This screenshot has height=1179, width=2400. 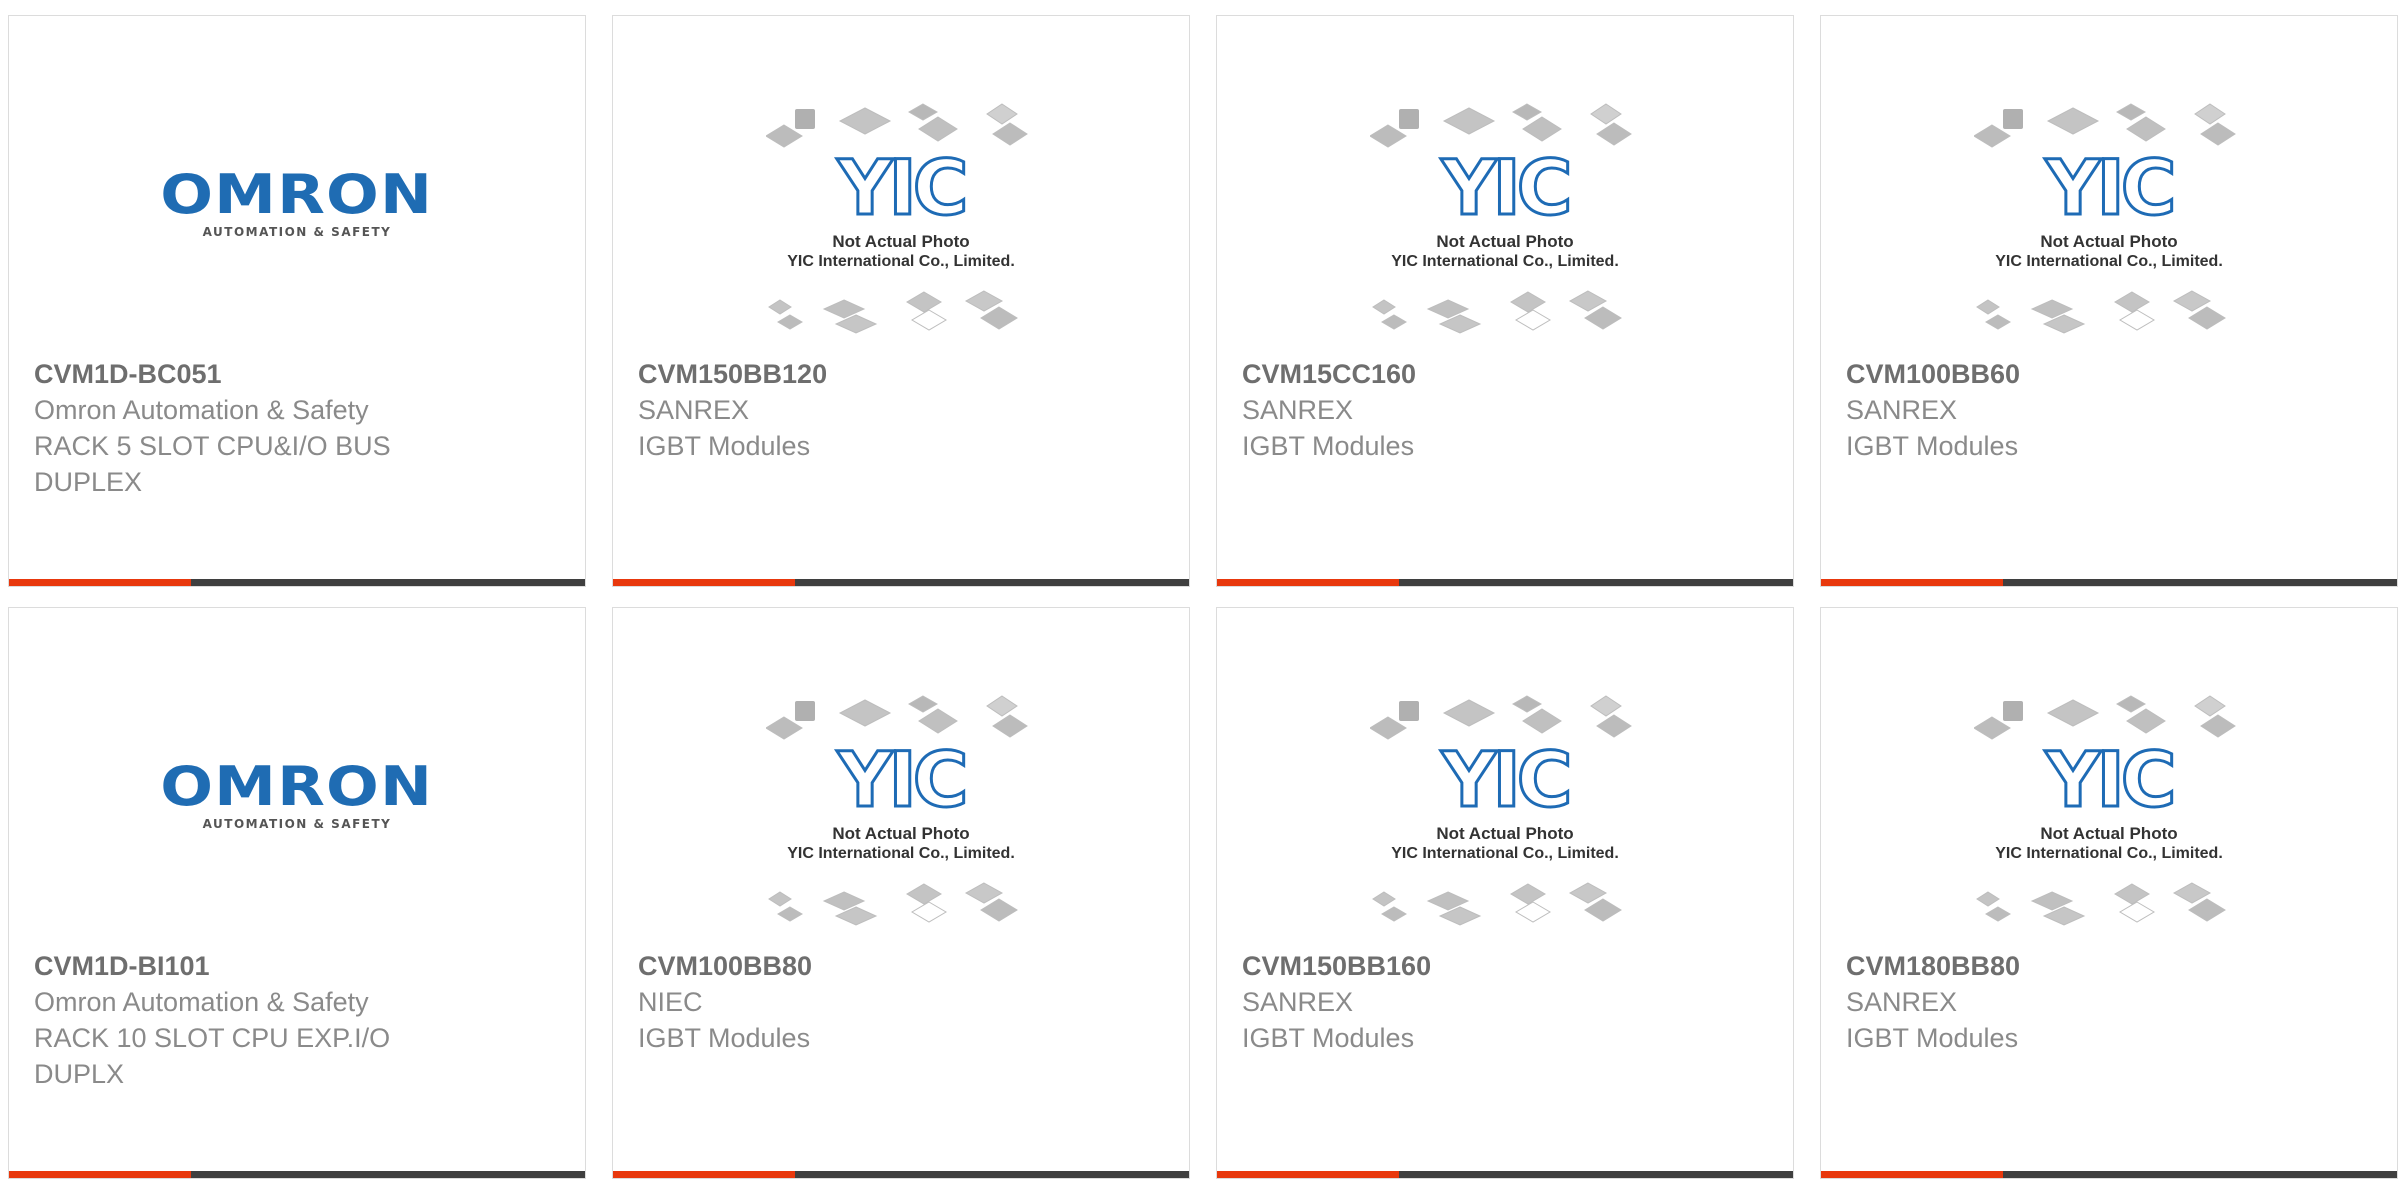 What do you see at coordinates (670, 1002) in the screenshot?
I see `manufacturer-name: NIEC` at bounding box center [670, 1002].